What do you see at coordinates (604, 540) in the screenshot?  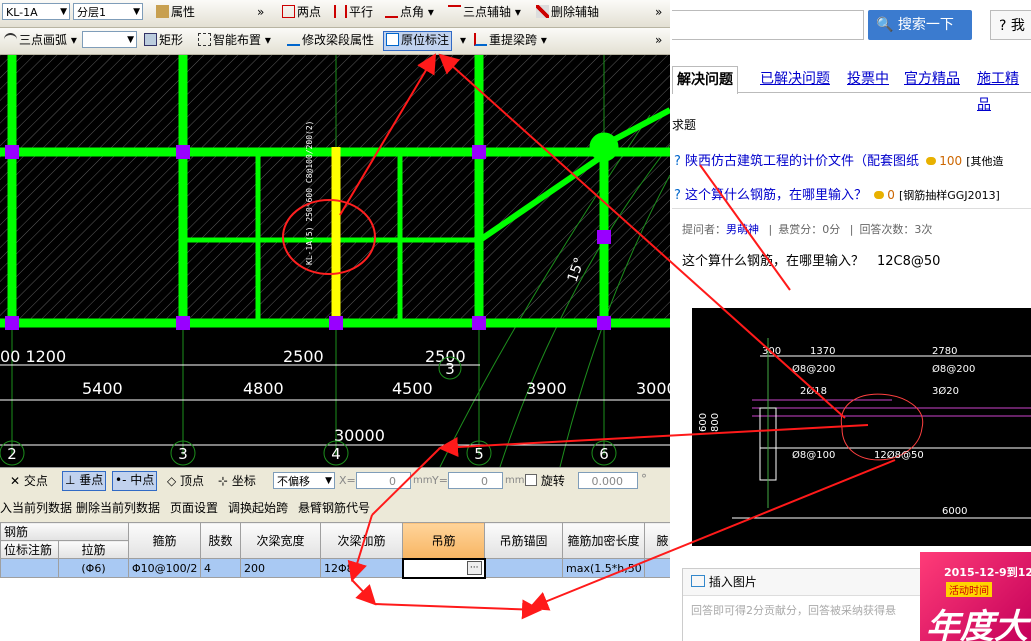 I see `header-stirrup-dense-length: 箍筋加密长度` at bounding box center [604, 540].